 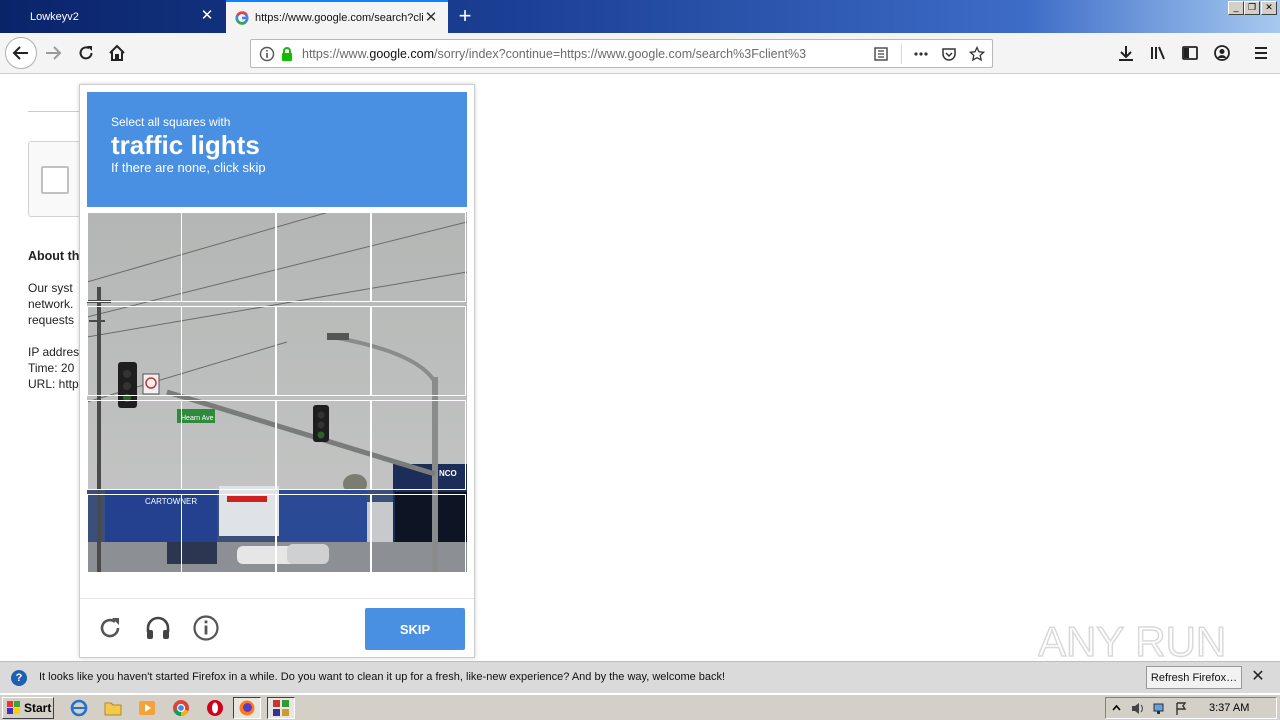 I want to click on time-line: Time: 20, so click(x=51, y=368).